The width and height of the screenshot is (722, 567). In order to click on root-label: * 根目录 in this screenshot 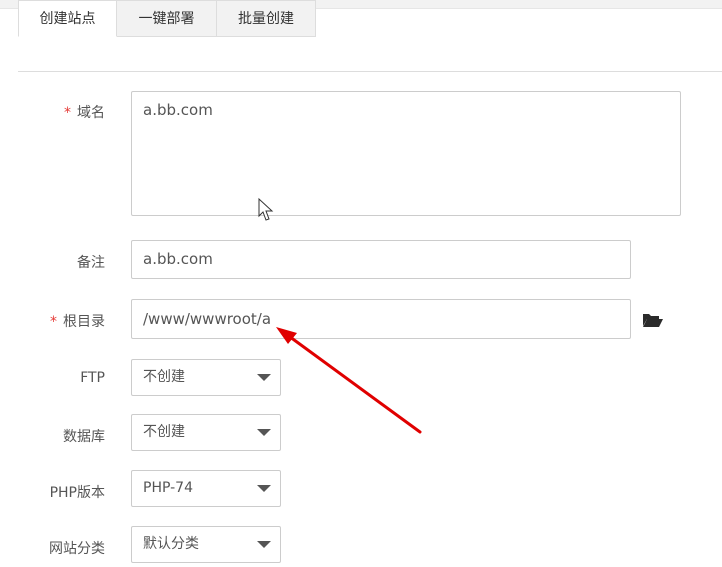, I will do `click(77, 321)`.